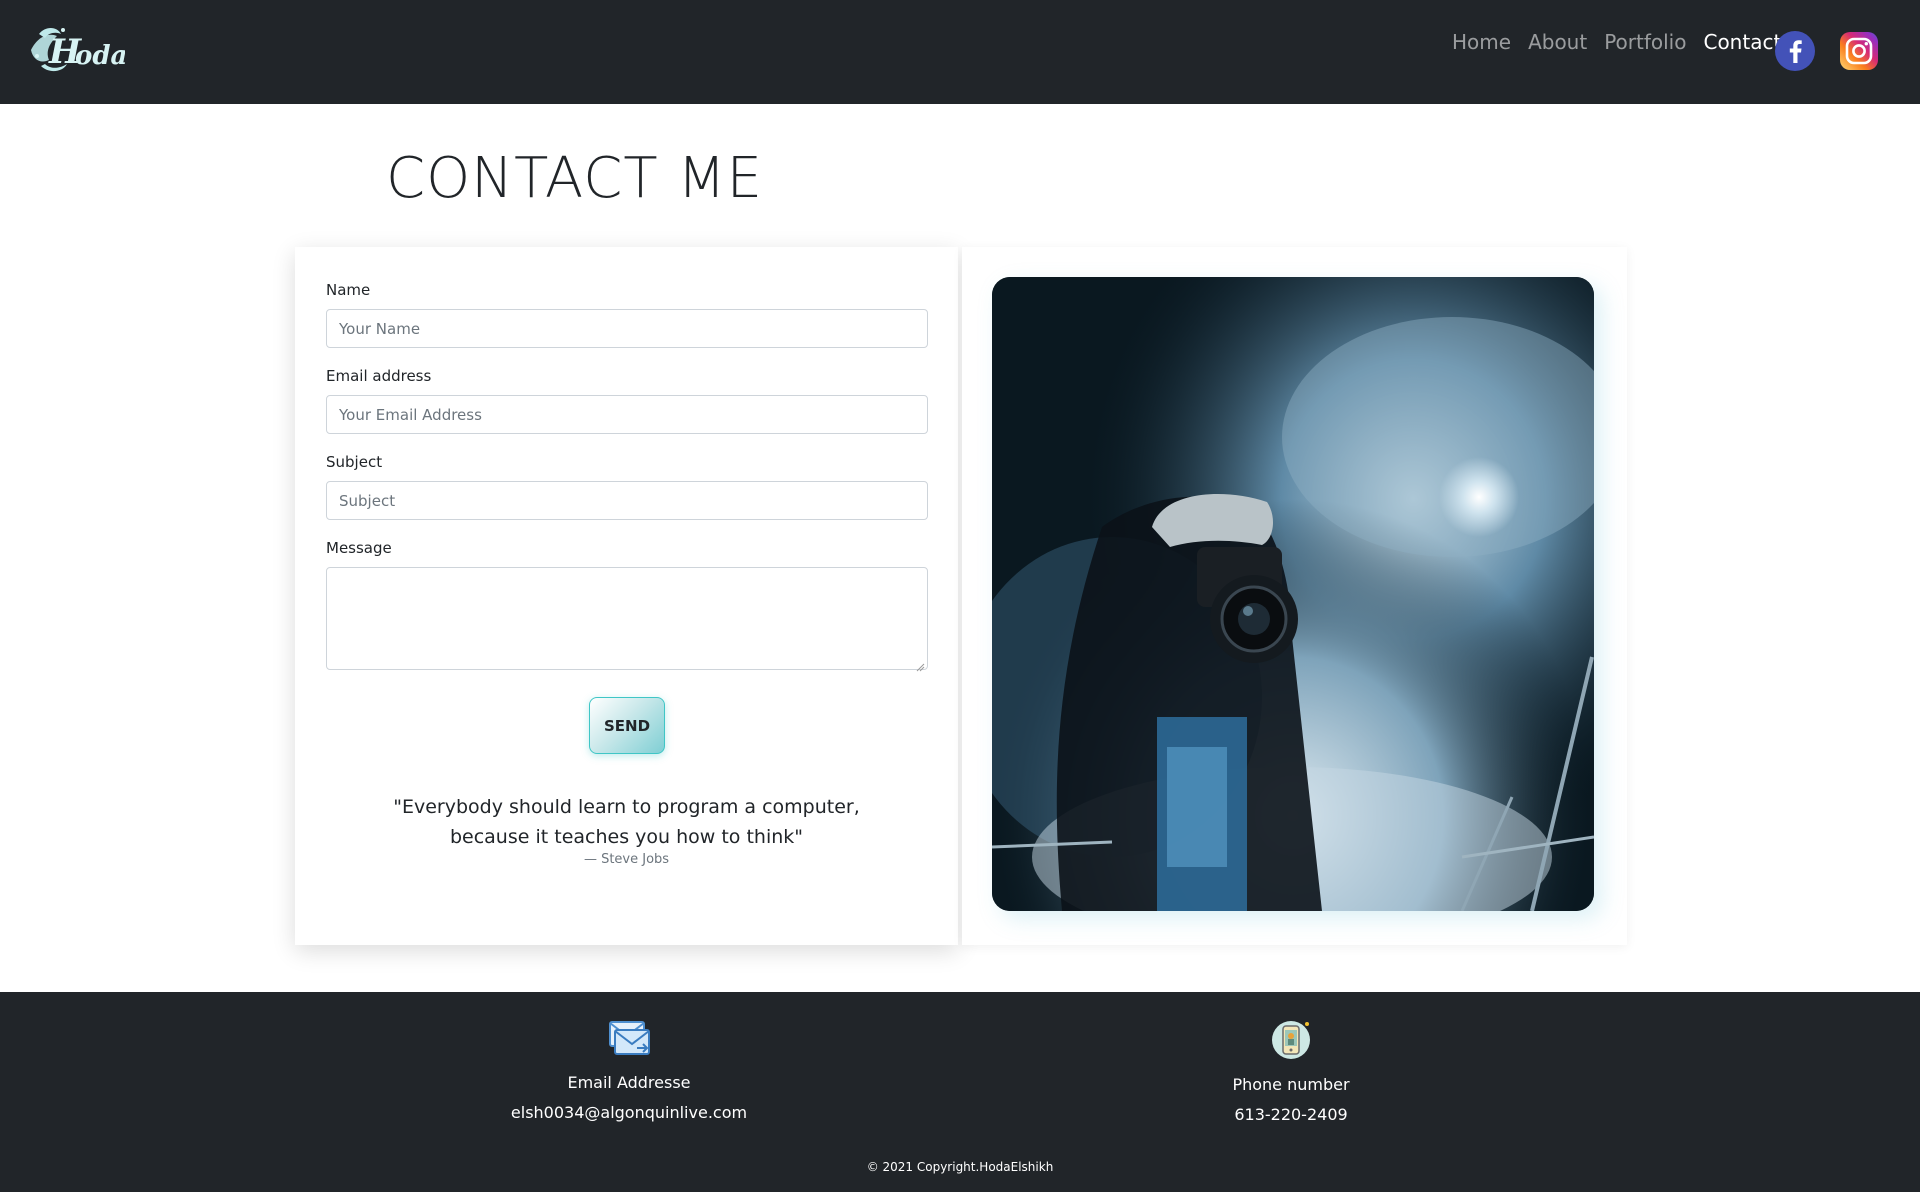 This screenshot has height=1192, width=1920. I want to click on subject-label: Subject, so click(354, 462).